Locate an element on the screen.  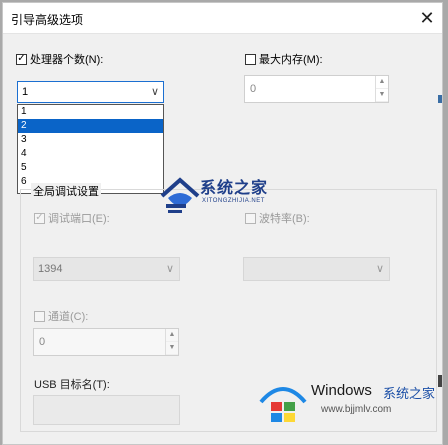
watermark-logo-xitongzhijia: 系统之家 XITONGZHIJIA.NET is located at coordinates (218, 200).